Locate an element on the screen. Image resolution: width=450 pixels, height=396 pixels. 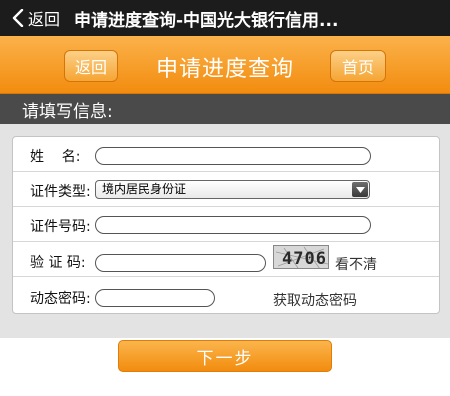
home-button: 首页 is located at coordinates (358, 66).